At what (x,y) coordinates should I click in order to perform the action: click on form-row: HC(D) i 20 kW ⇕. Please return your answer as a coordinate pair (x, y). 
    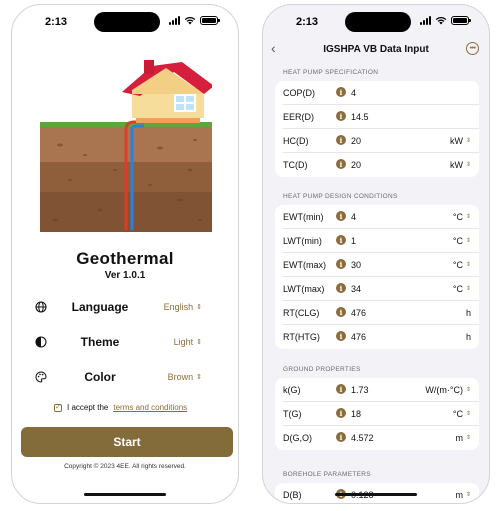
    Looking at the image, I should click on (381, 141).